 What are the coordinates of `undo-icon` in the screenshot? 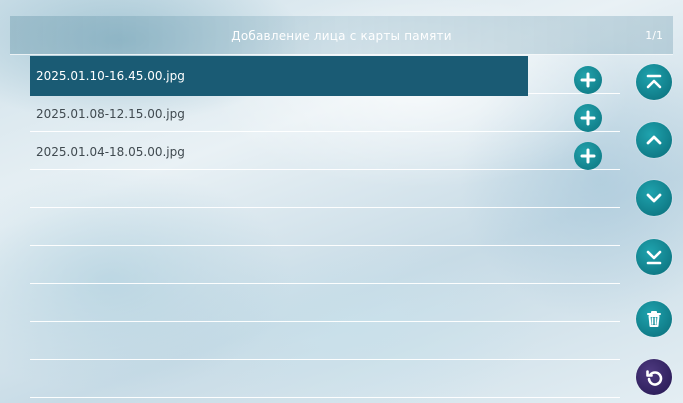 It's located at (654, 378).